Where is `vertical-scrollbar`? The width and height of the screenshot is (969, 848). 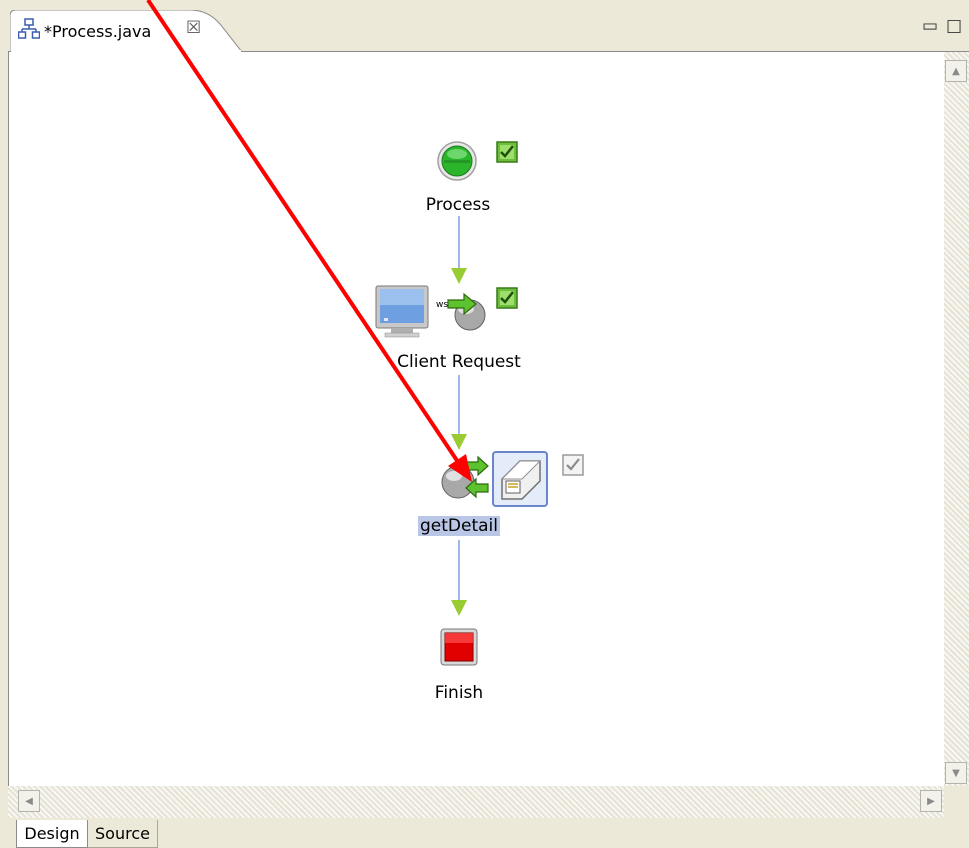
vertical-scrollbar is located at coordinates (956, 419).